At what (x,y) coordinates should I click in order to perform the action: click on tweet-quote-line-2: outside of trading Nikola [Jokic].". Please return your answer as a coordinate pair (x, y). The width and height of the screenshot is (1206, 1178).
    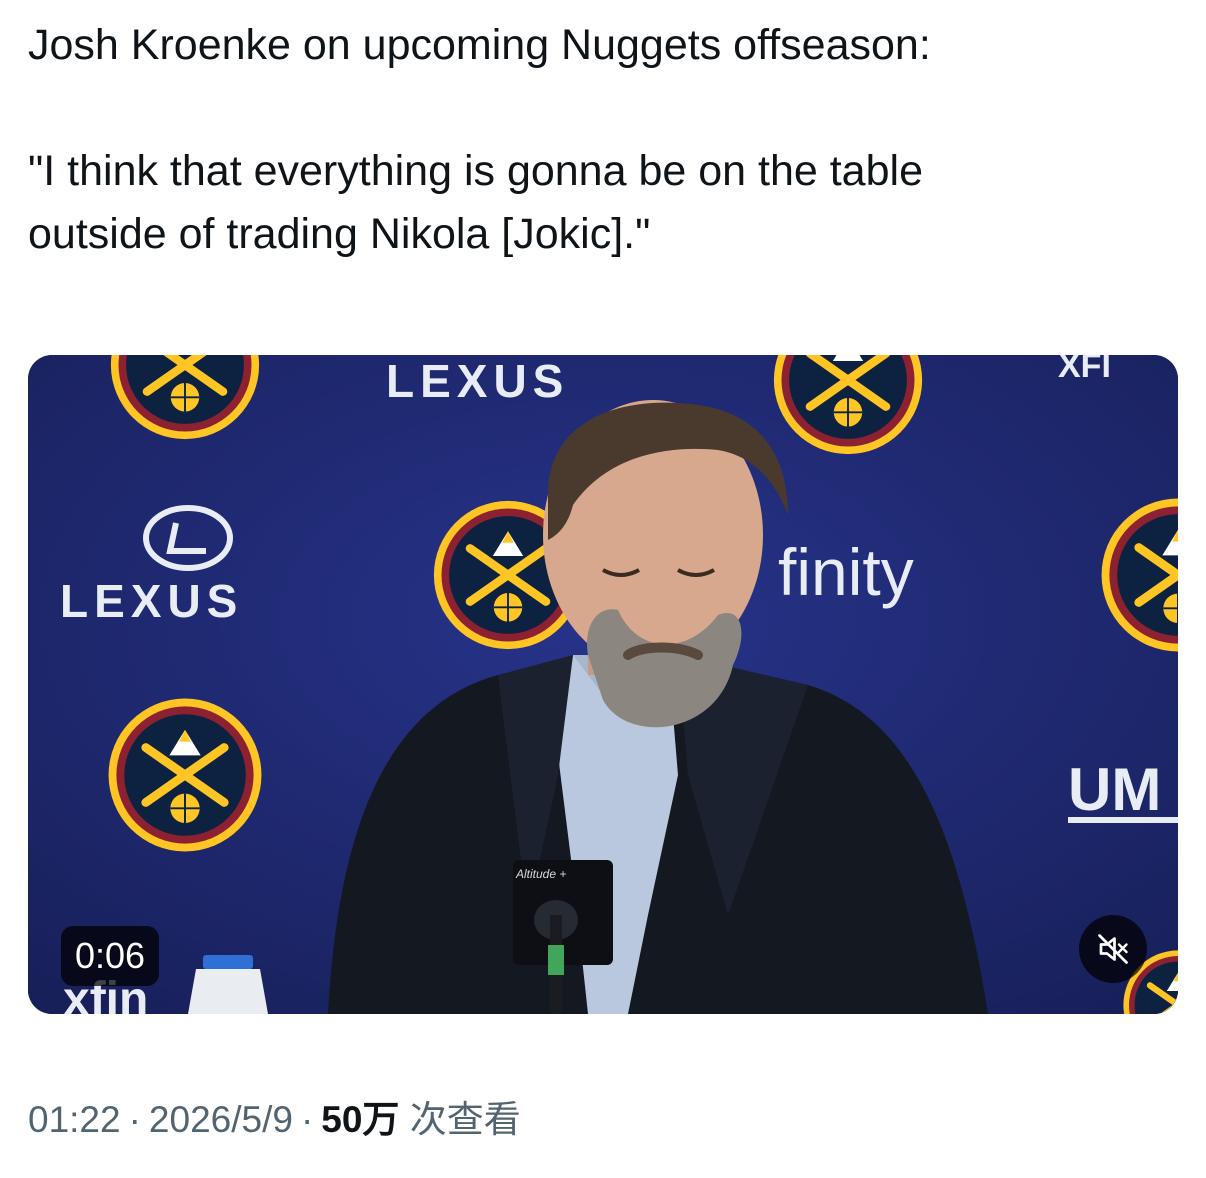
    Looking at the image, I should click on (339, 234).